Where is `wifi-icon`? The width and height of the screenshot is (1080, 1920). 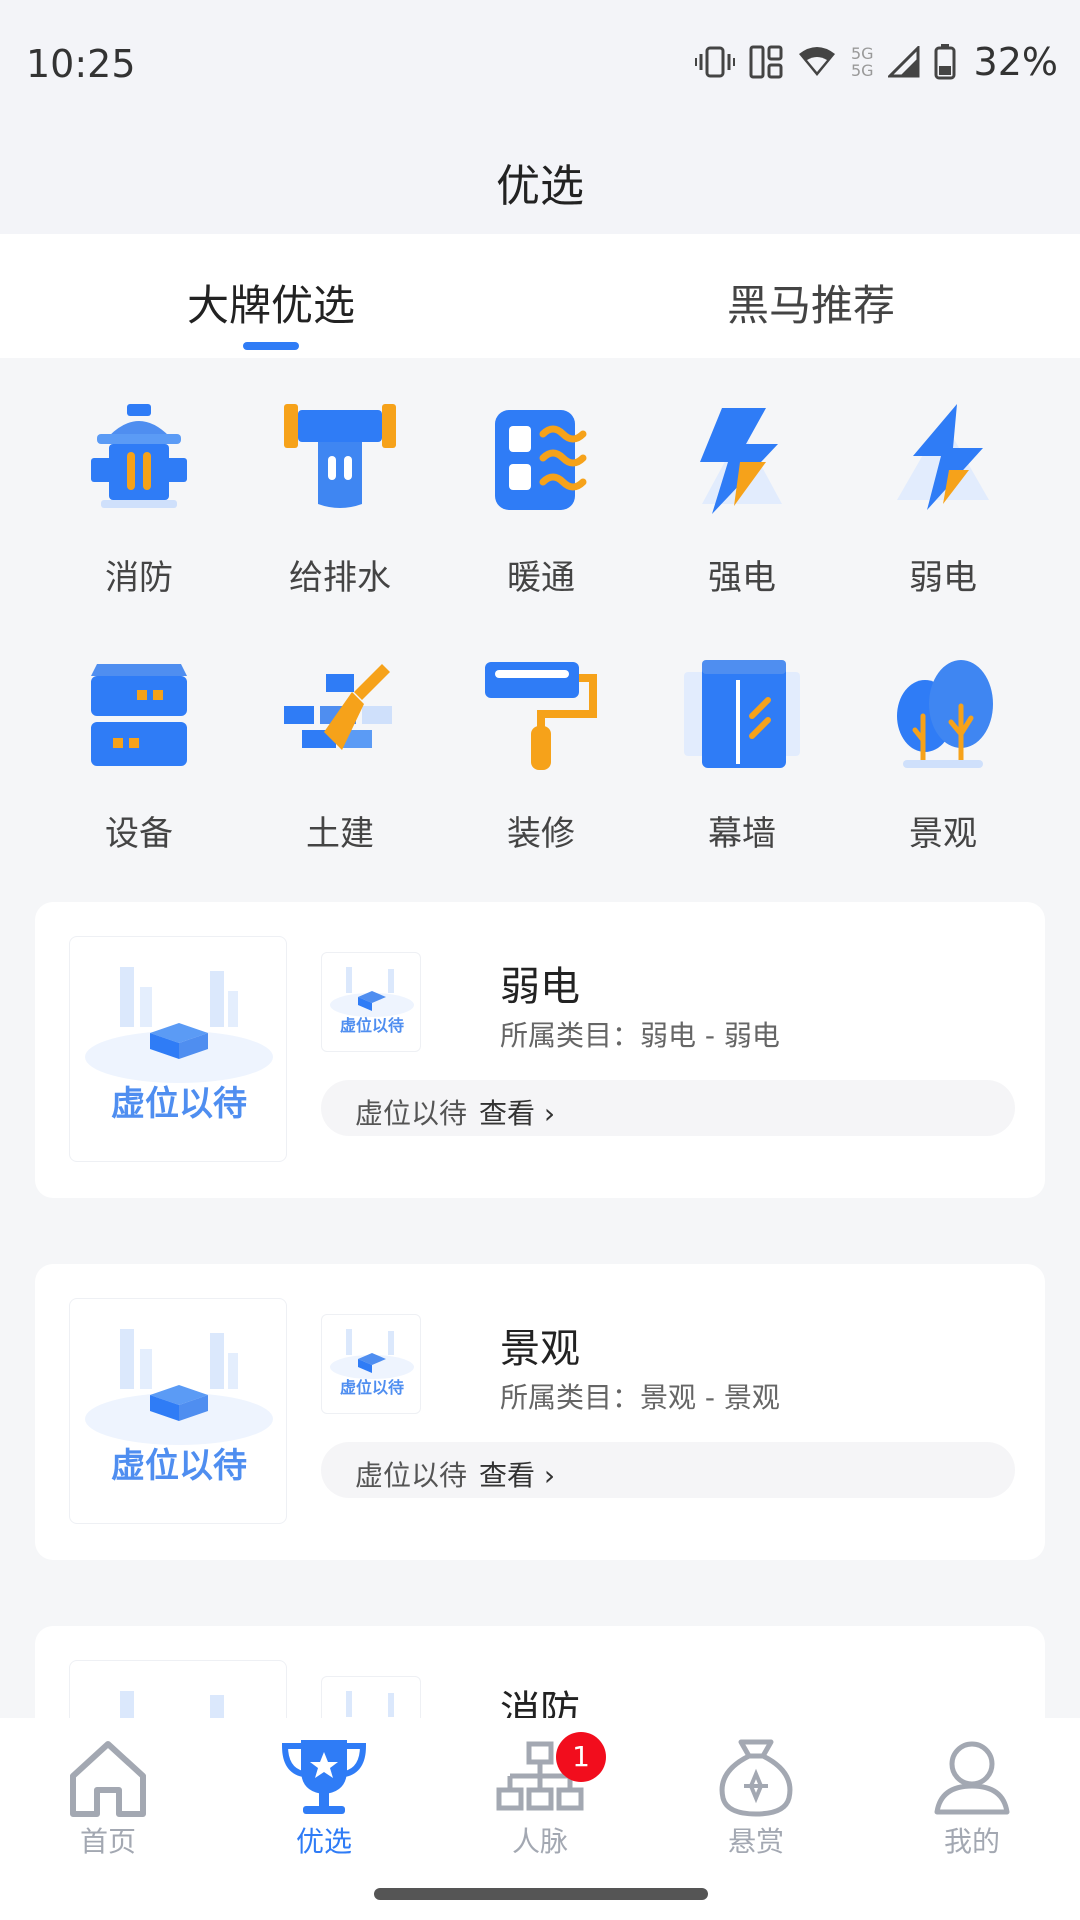
wifi-icon is located at coordinates (817, 62).